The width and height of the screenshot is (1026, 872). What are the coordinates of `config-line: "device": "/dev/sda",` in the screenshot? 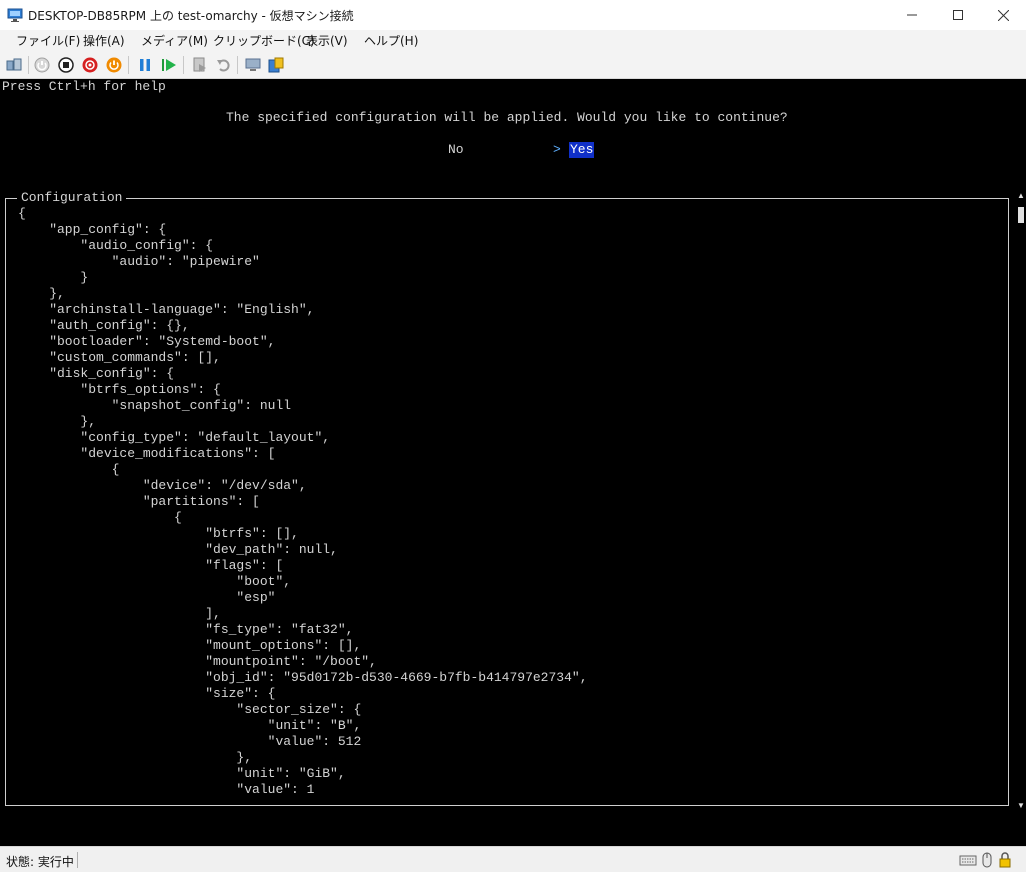 It's located at (162, 485).